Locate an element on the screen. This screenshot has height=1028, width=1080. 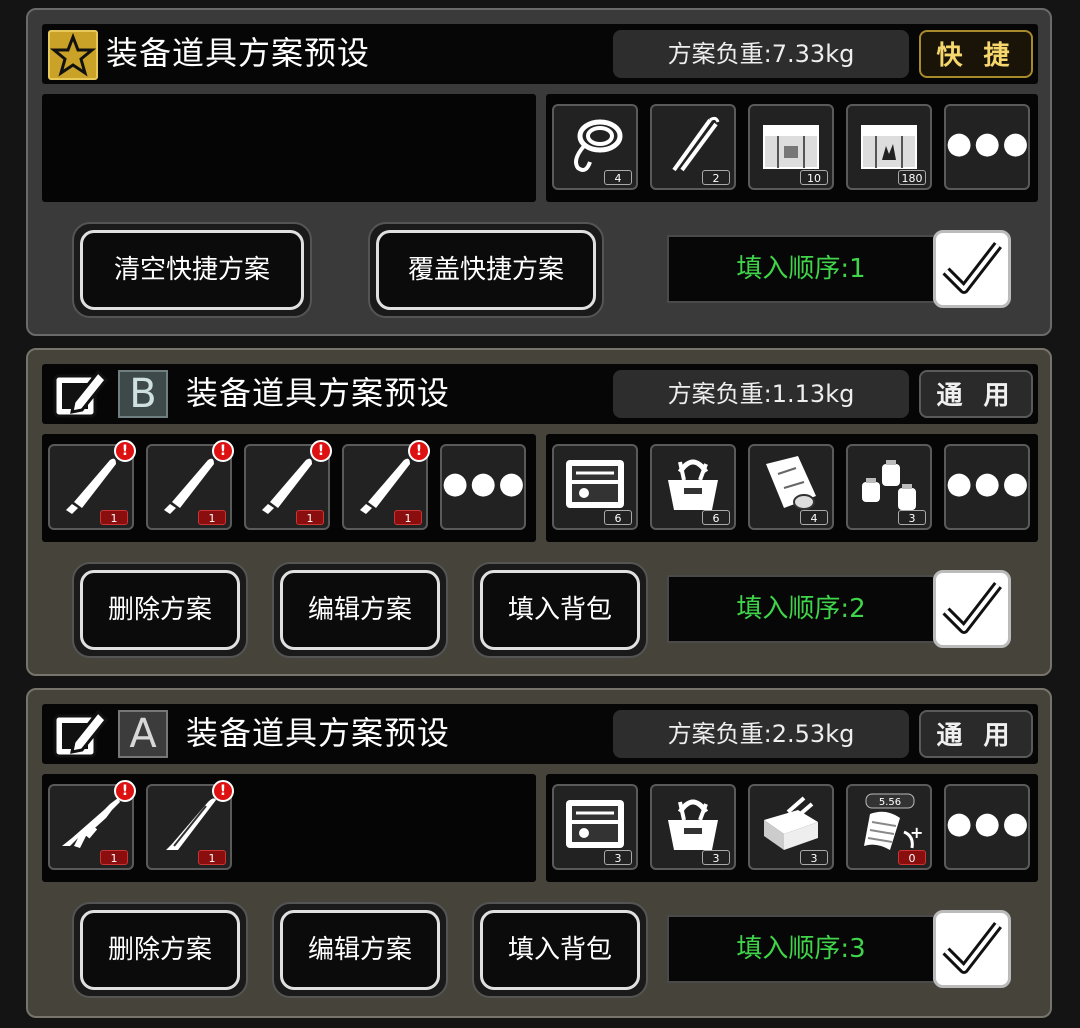
item-slot-lockpick: 2 is located at coordinates (693, 147).